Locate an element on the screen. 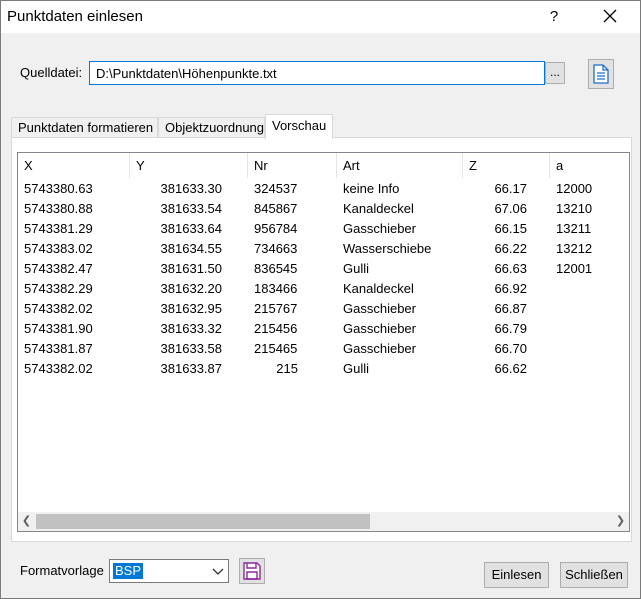 This screenshot has height=599, width=641. table-cell-x: 5743381.29 is located at coordinates (58, 228).